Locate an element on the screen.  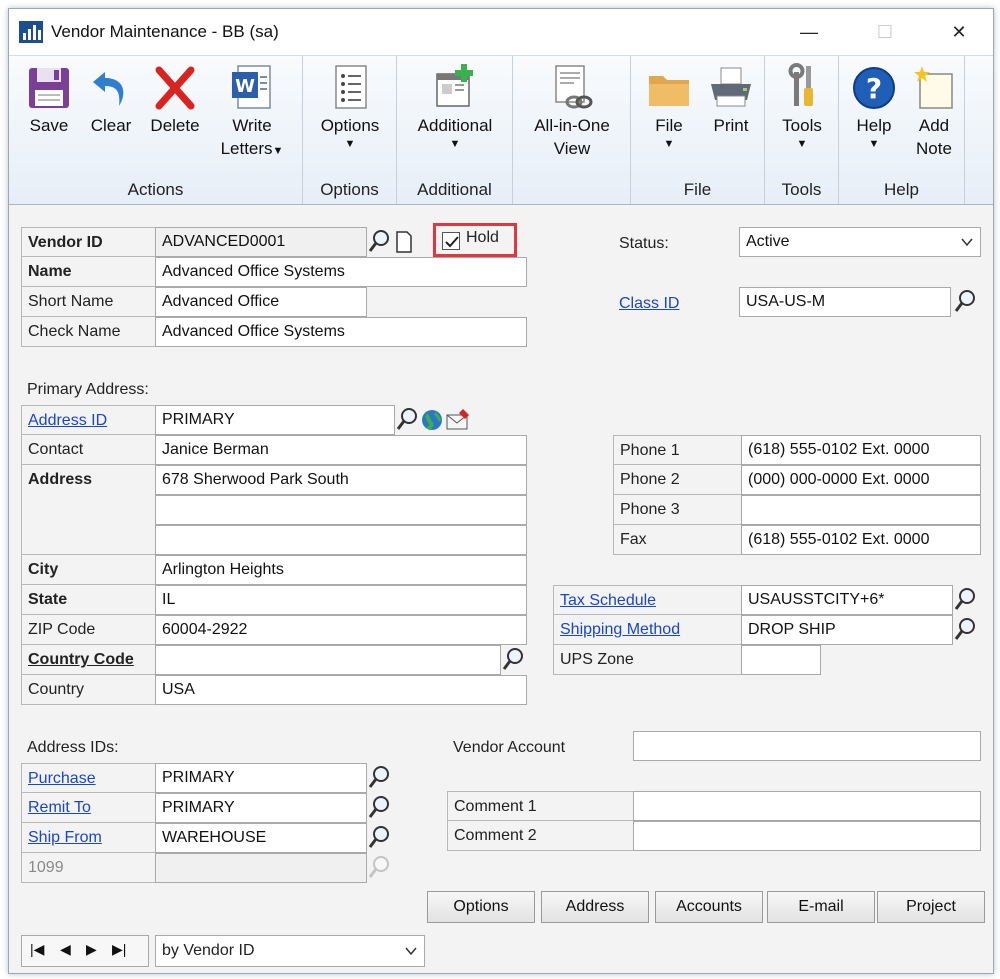
tools-ribbon-button: Tools ▼ is located at coordinates (802, 106).